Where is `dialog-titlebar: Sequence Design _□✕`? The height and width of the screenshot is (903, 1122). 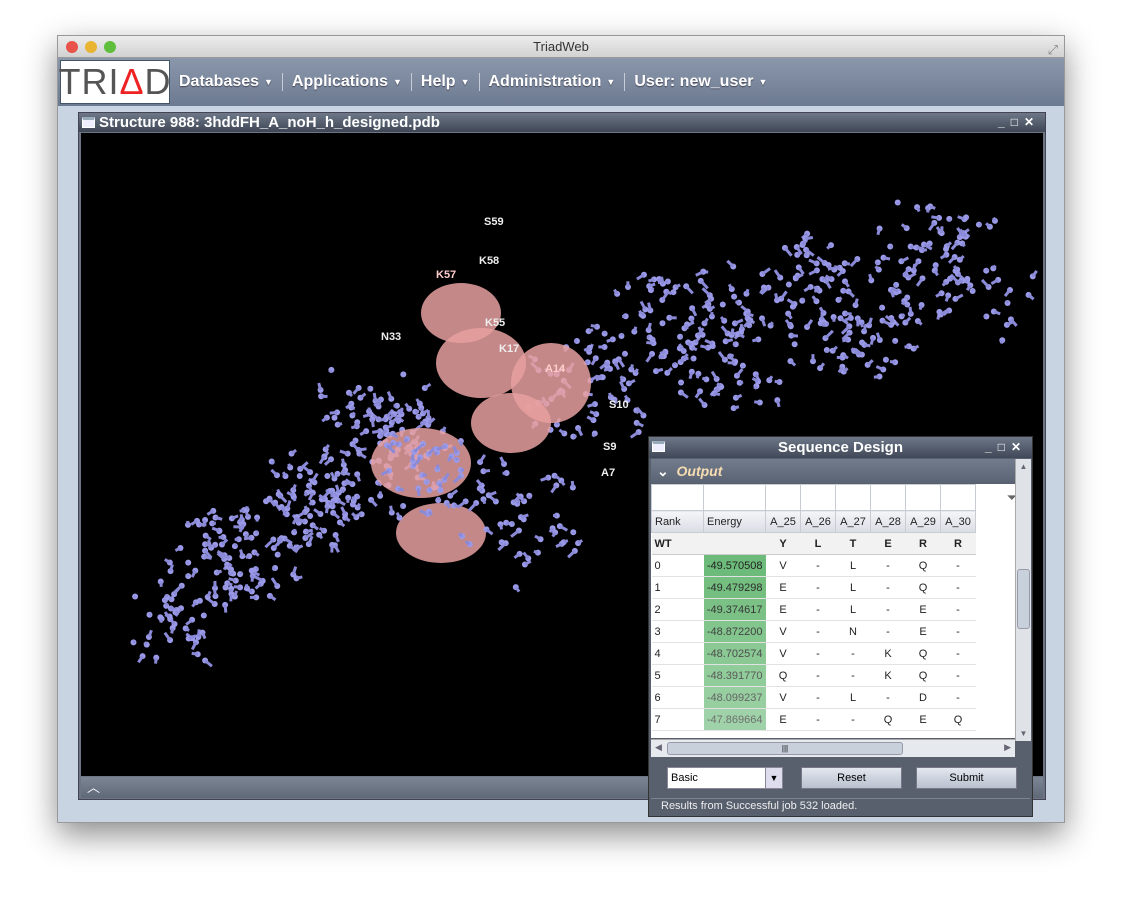 dialog-titlebar: Sequence Design _□✕ is located at coordinates (840, 447).